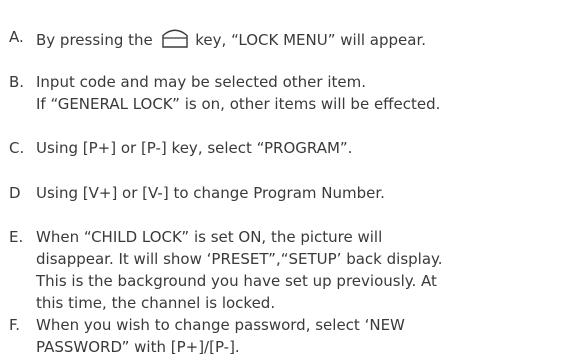  I want to click on step-marker: B., so click(17, 82).